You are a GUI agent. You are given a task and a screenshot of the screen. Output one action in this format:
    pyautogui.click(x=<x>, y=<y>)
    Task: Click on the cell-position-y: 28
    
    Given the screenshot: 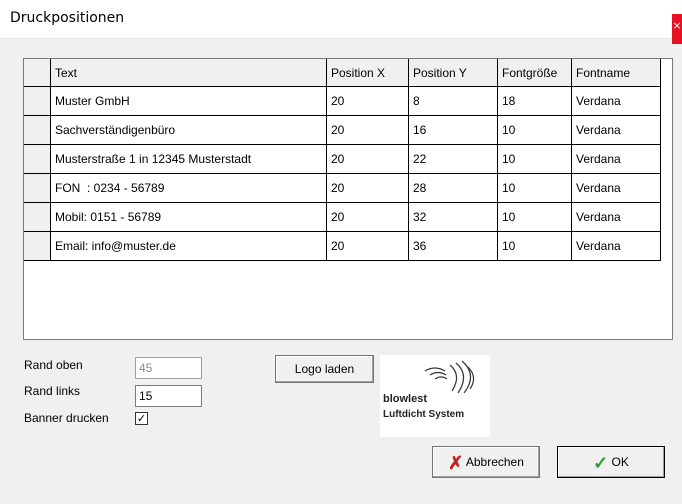 What is the action you would take?
    pyautogui.click(x=453, y=188)
    